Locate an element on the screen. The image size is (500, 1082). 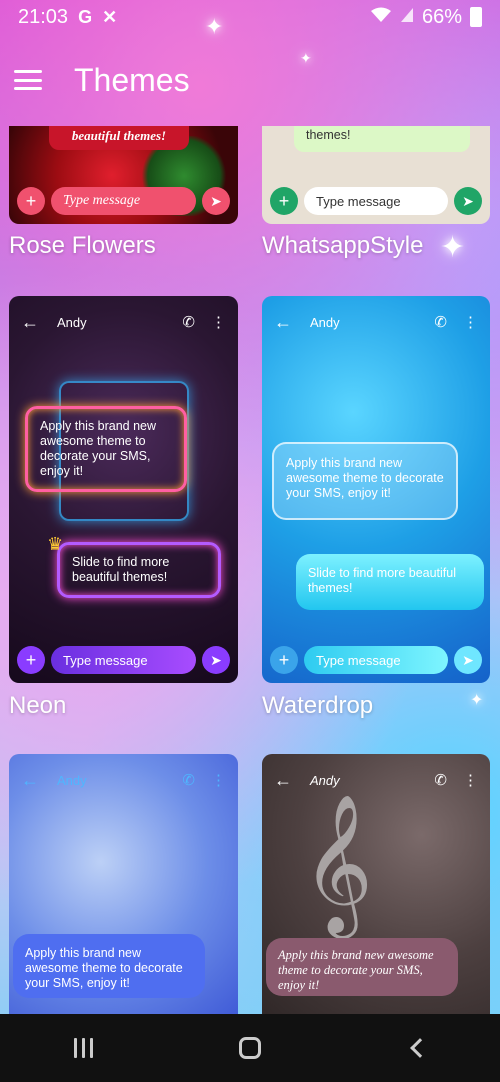
page-title: Themes is located at coordinates (132, 79).